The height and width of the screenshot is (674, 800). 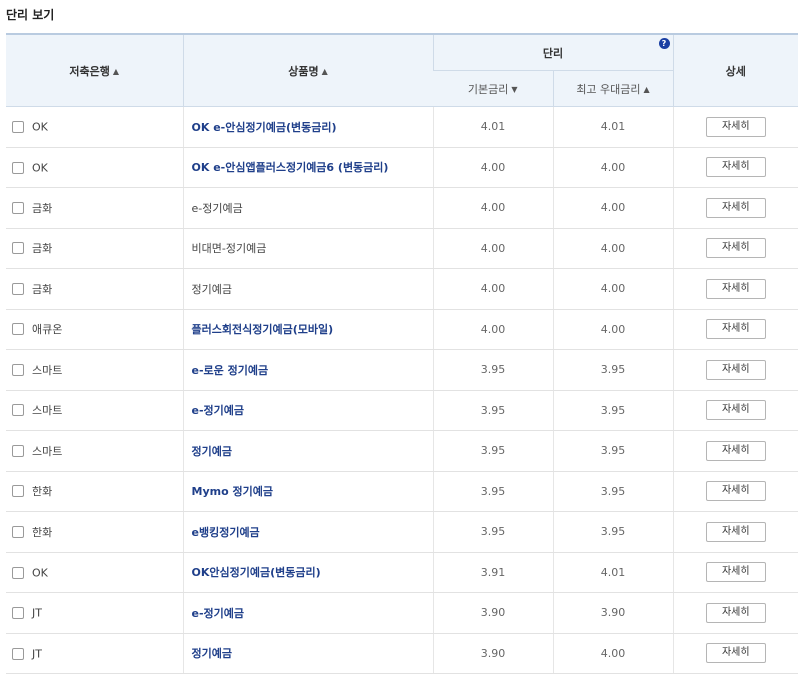 I want to click on max-rate-cell: 3.90, so click(x=612, y=613).